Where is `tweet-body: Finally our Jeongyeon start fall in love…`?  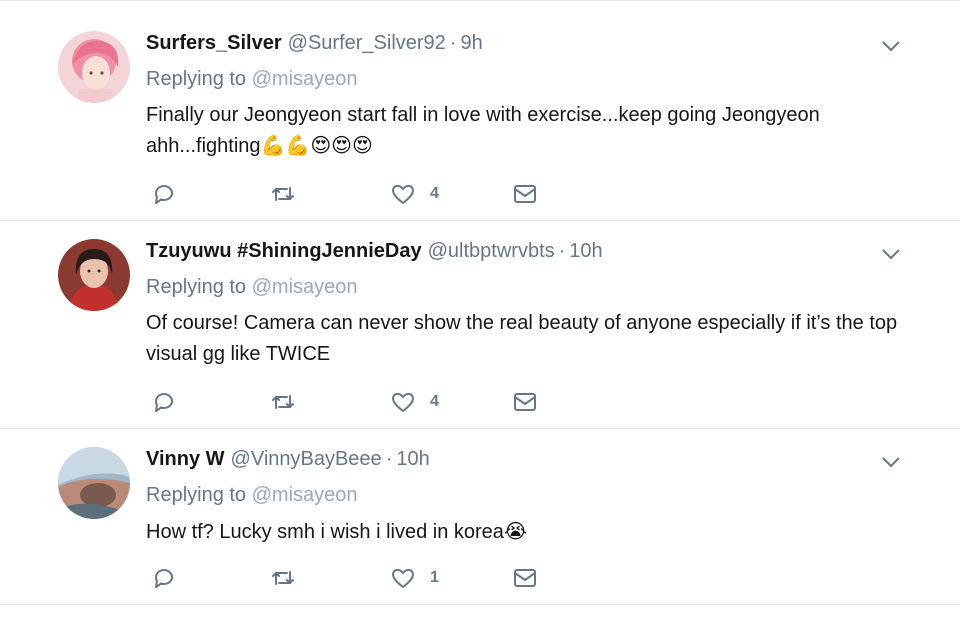
tweet-body: Finally our Jeongyeon start fall in love… is located at coordinates (483, 130).